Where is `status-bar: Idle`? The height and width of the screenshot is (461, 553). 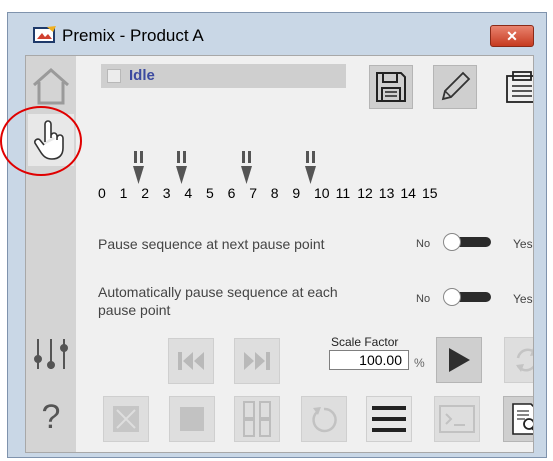
status-bar: Idle is located at coordinates (223, 76).